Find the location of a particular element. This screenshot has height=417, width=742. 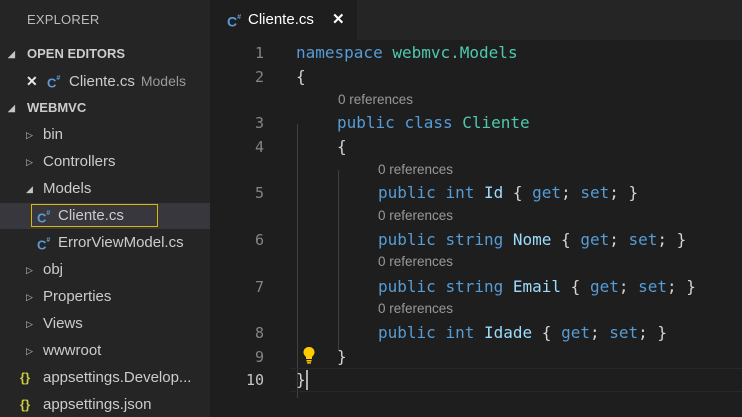

line-number: 5 is located at coordinates (259, 193).